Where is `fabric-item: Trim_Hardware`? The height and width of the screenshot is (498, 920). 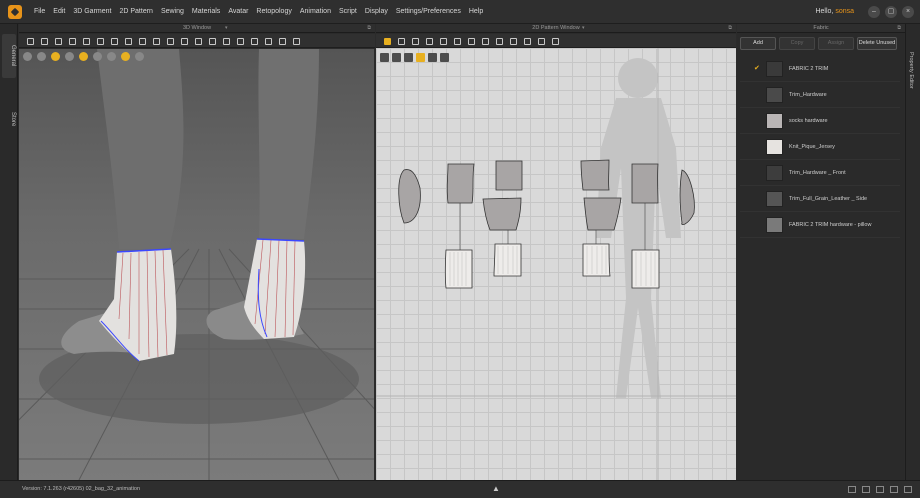
fabric-item: Trim_Hardware is located at coordinates (820, 95).